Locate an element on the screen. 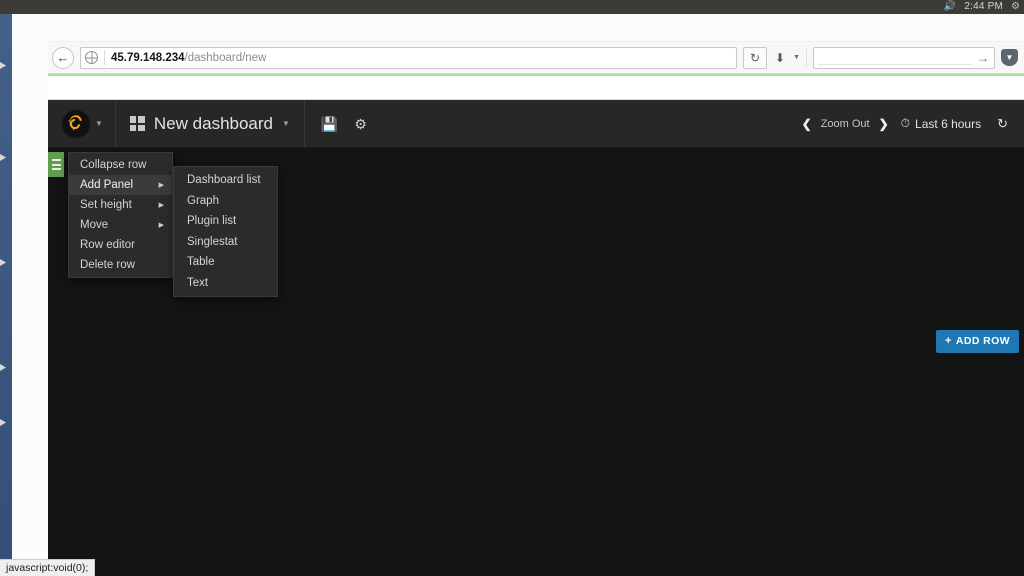 The image size is (1024, 576). timepicker-area: ❮ Zoom Out ❯ ⏱ Last 6 hours ↻ is located at coordinates (913, 124).